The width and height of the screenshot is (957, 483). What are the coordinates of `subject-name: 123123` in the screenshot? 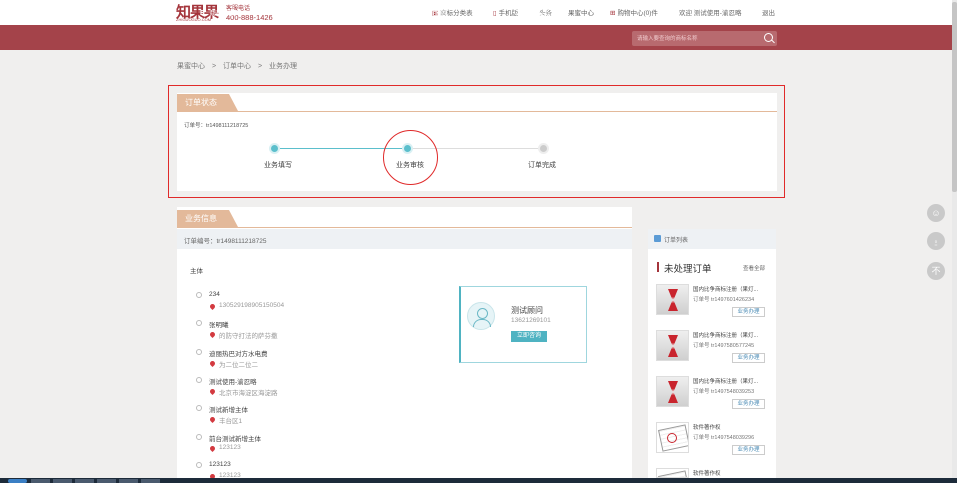 It's located at (220, 464).